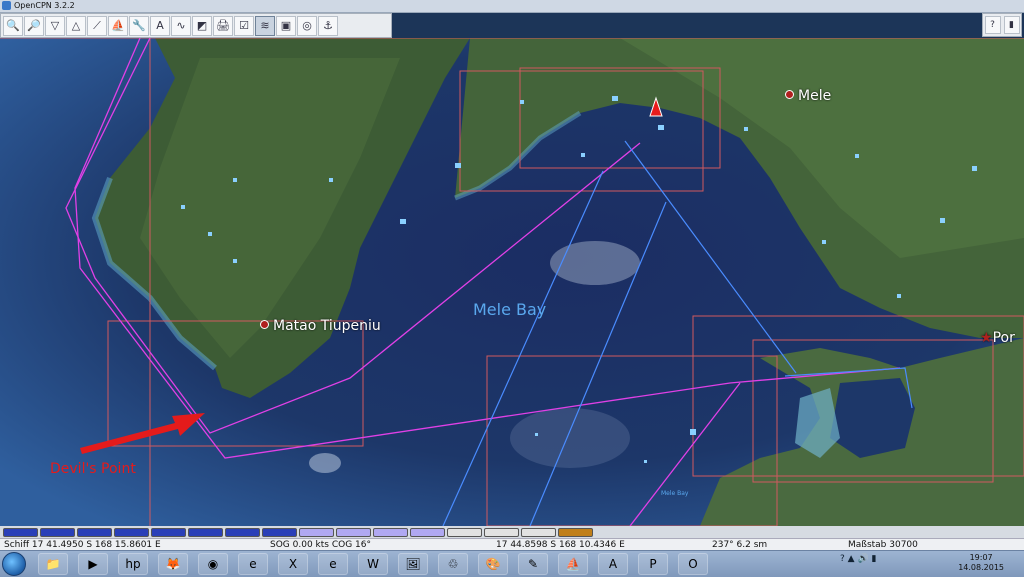  Describe the element at coordinates (693, 564) in the screenshot. I see `clipboard-icon: O` at that location.